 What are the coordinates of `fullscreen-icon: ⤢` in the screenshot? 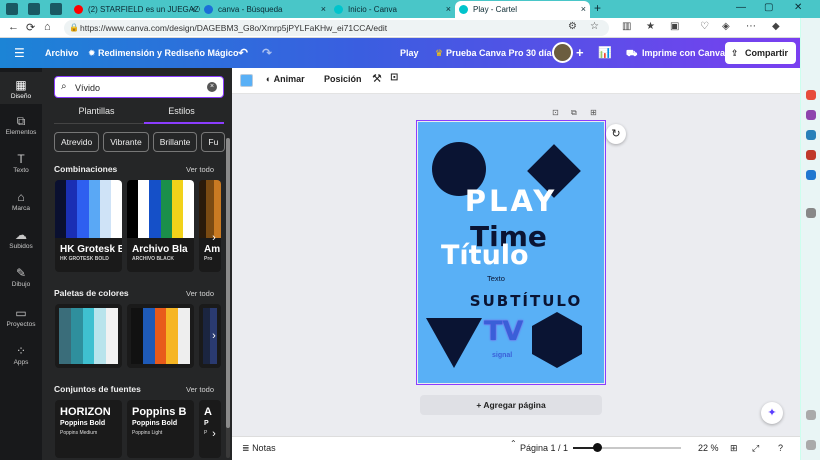 It's located at (755, 448).